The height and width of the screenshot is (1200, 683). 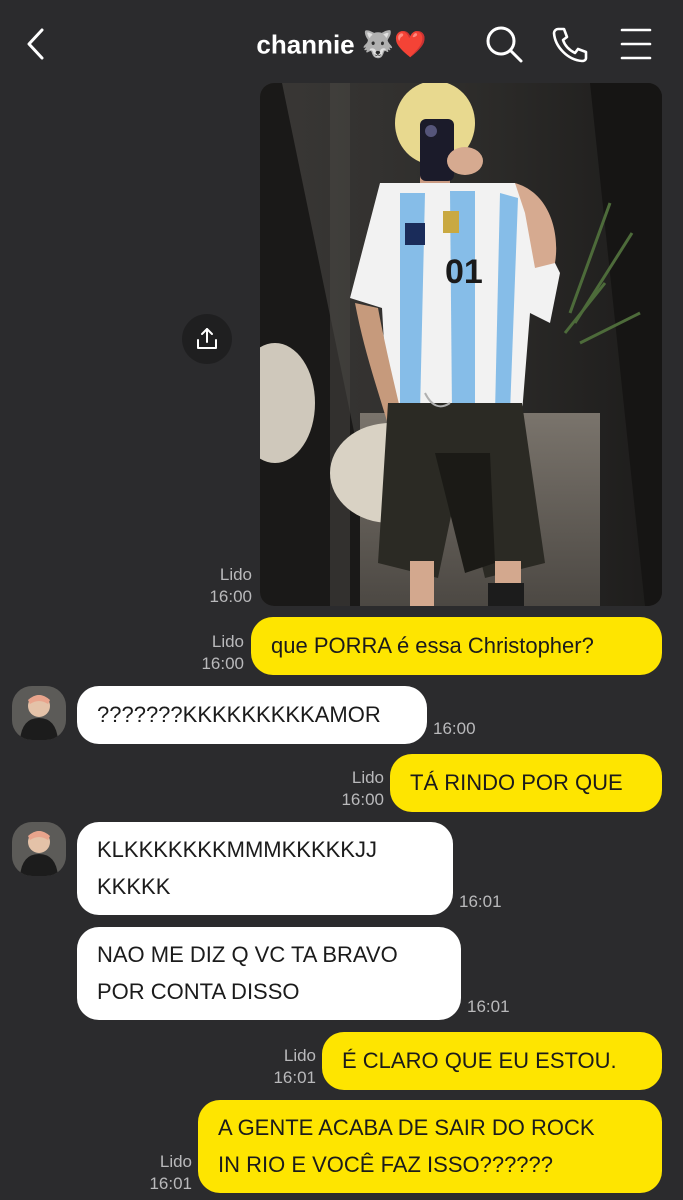 I want to click on contact-name: channie, so click(x=305, y=44).